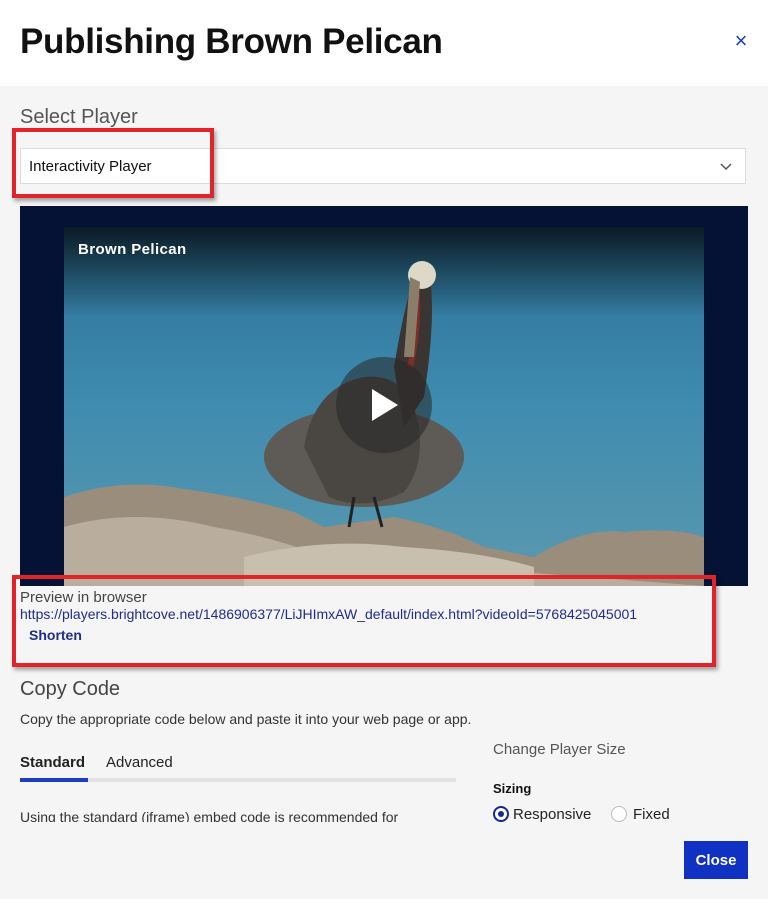  What do you see at coordinates (132, 249) in the screenshot?
I see `video-title: Brown Pelican` at bounding box center [132, 249].